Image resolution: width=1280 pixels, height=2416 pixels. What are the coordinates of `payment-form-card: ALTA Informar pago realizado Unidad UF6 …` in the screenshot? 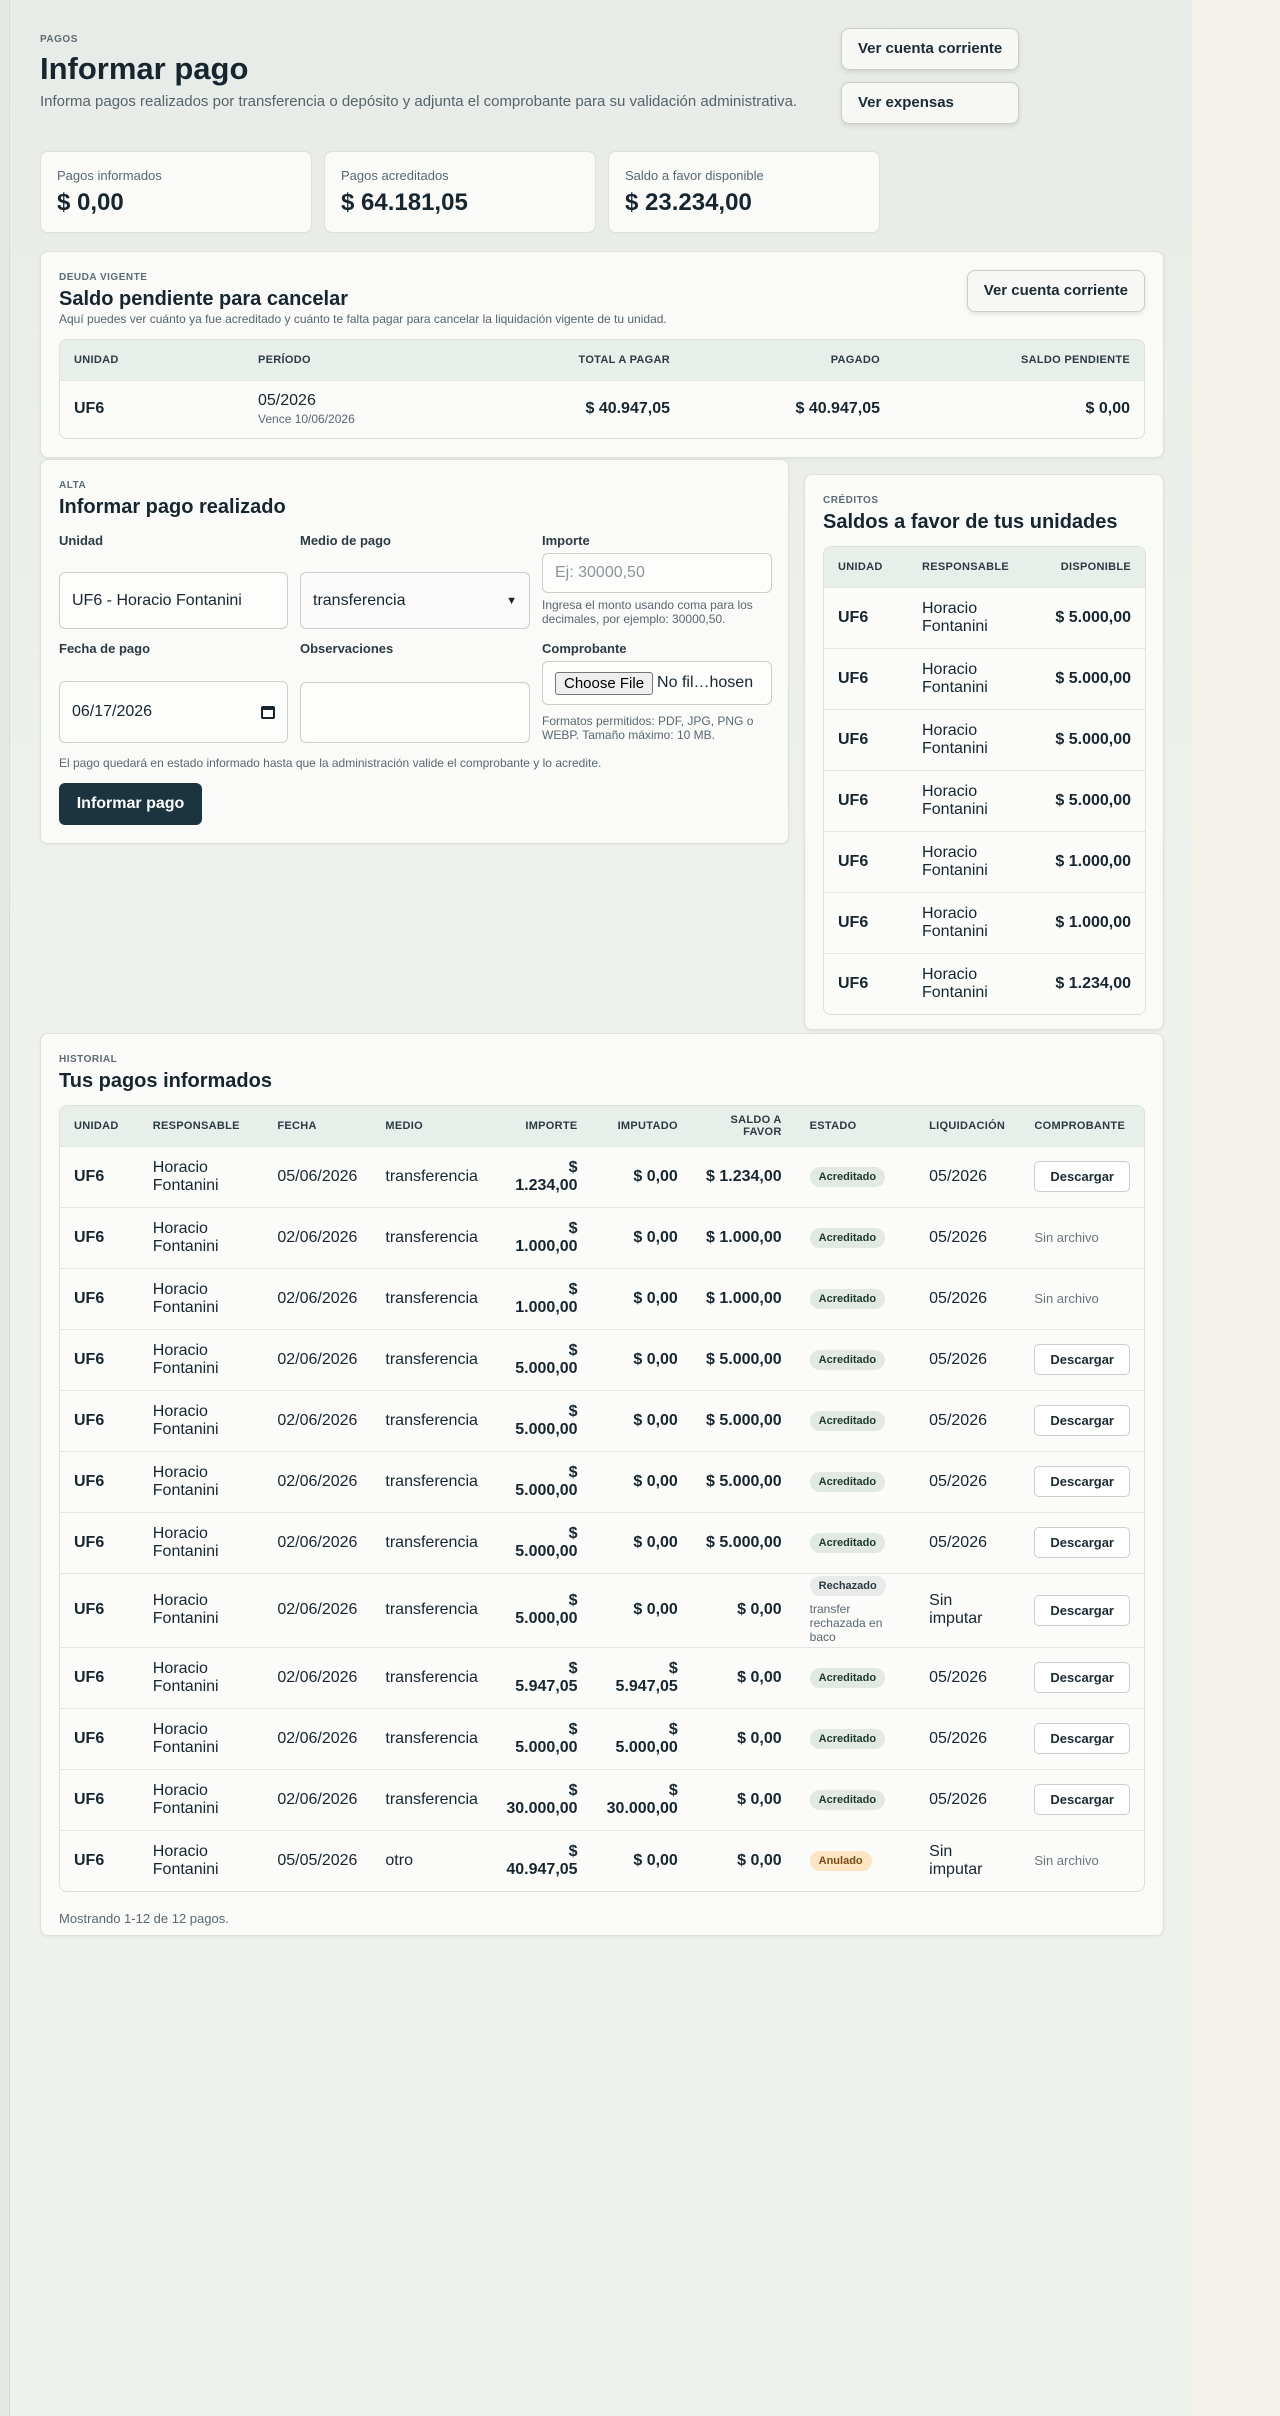 It's located at (414, 651).